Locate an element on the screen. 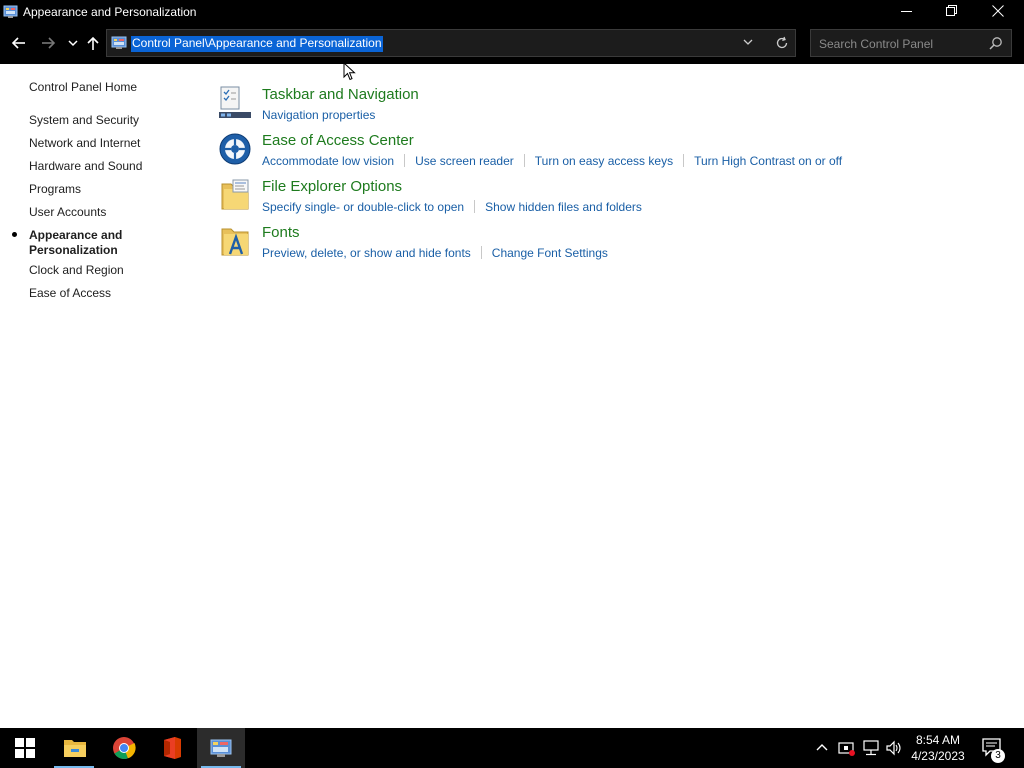 This screenshot has height=768, width=1024. nav-network-and-internet: Network and Internet is located at coordinates (84, 143).